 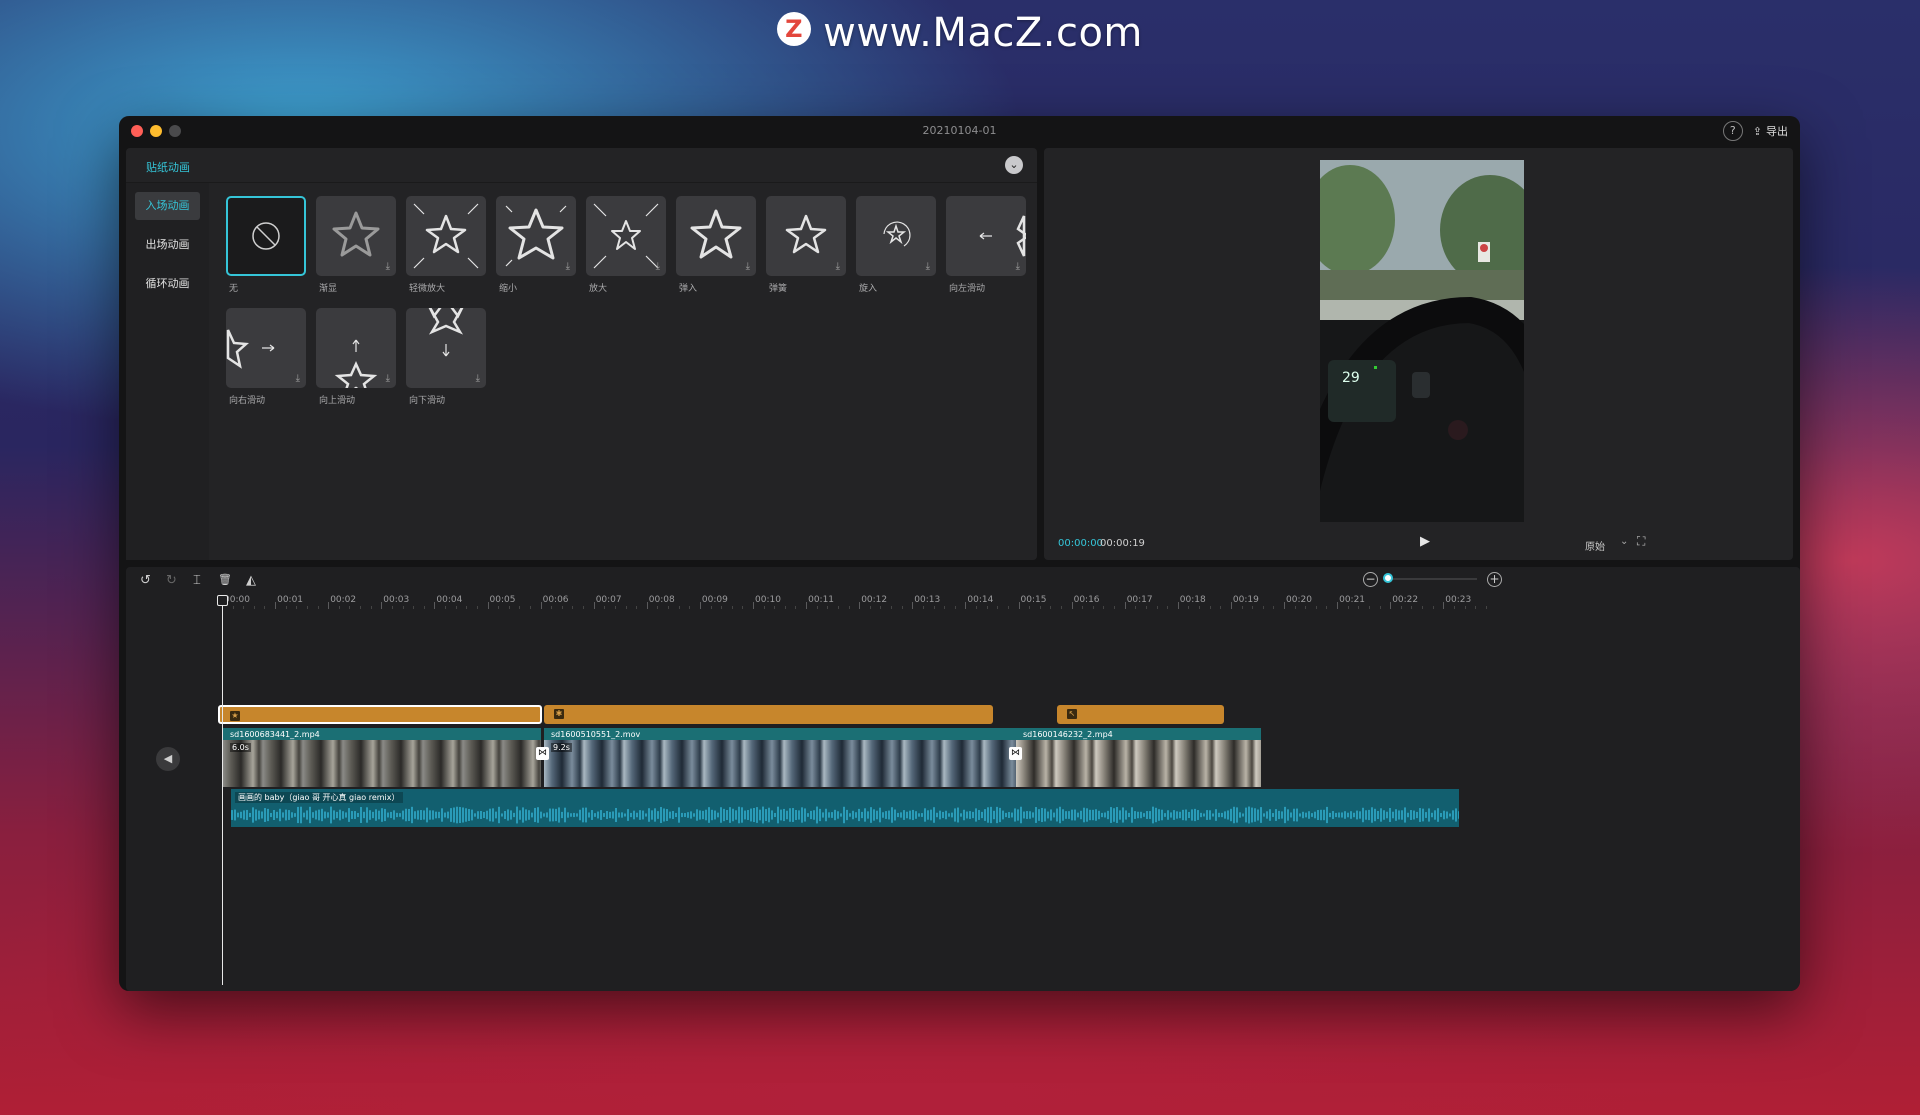 What do you see at coordinates (688, 289) in the screenshot?
I see `preset-label: 弹入` at bounding box center [688, 289].